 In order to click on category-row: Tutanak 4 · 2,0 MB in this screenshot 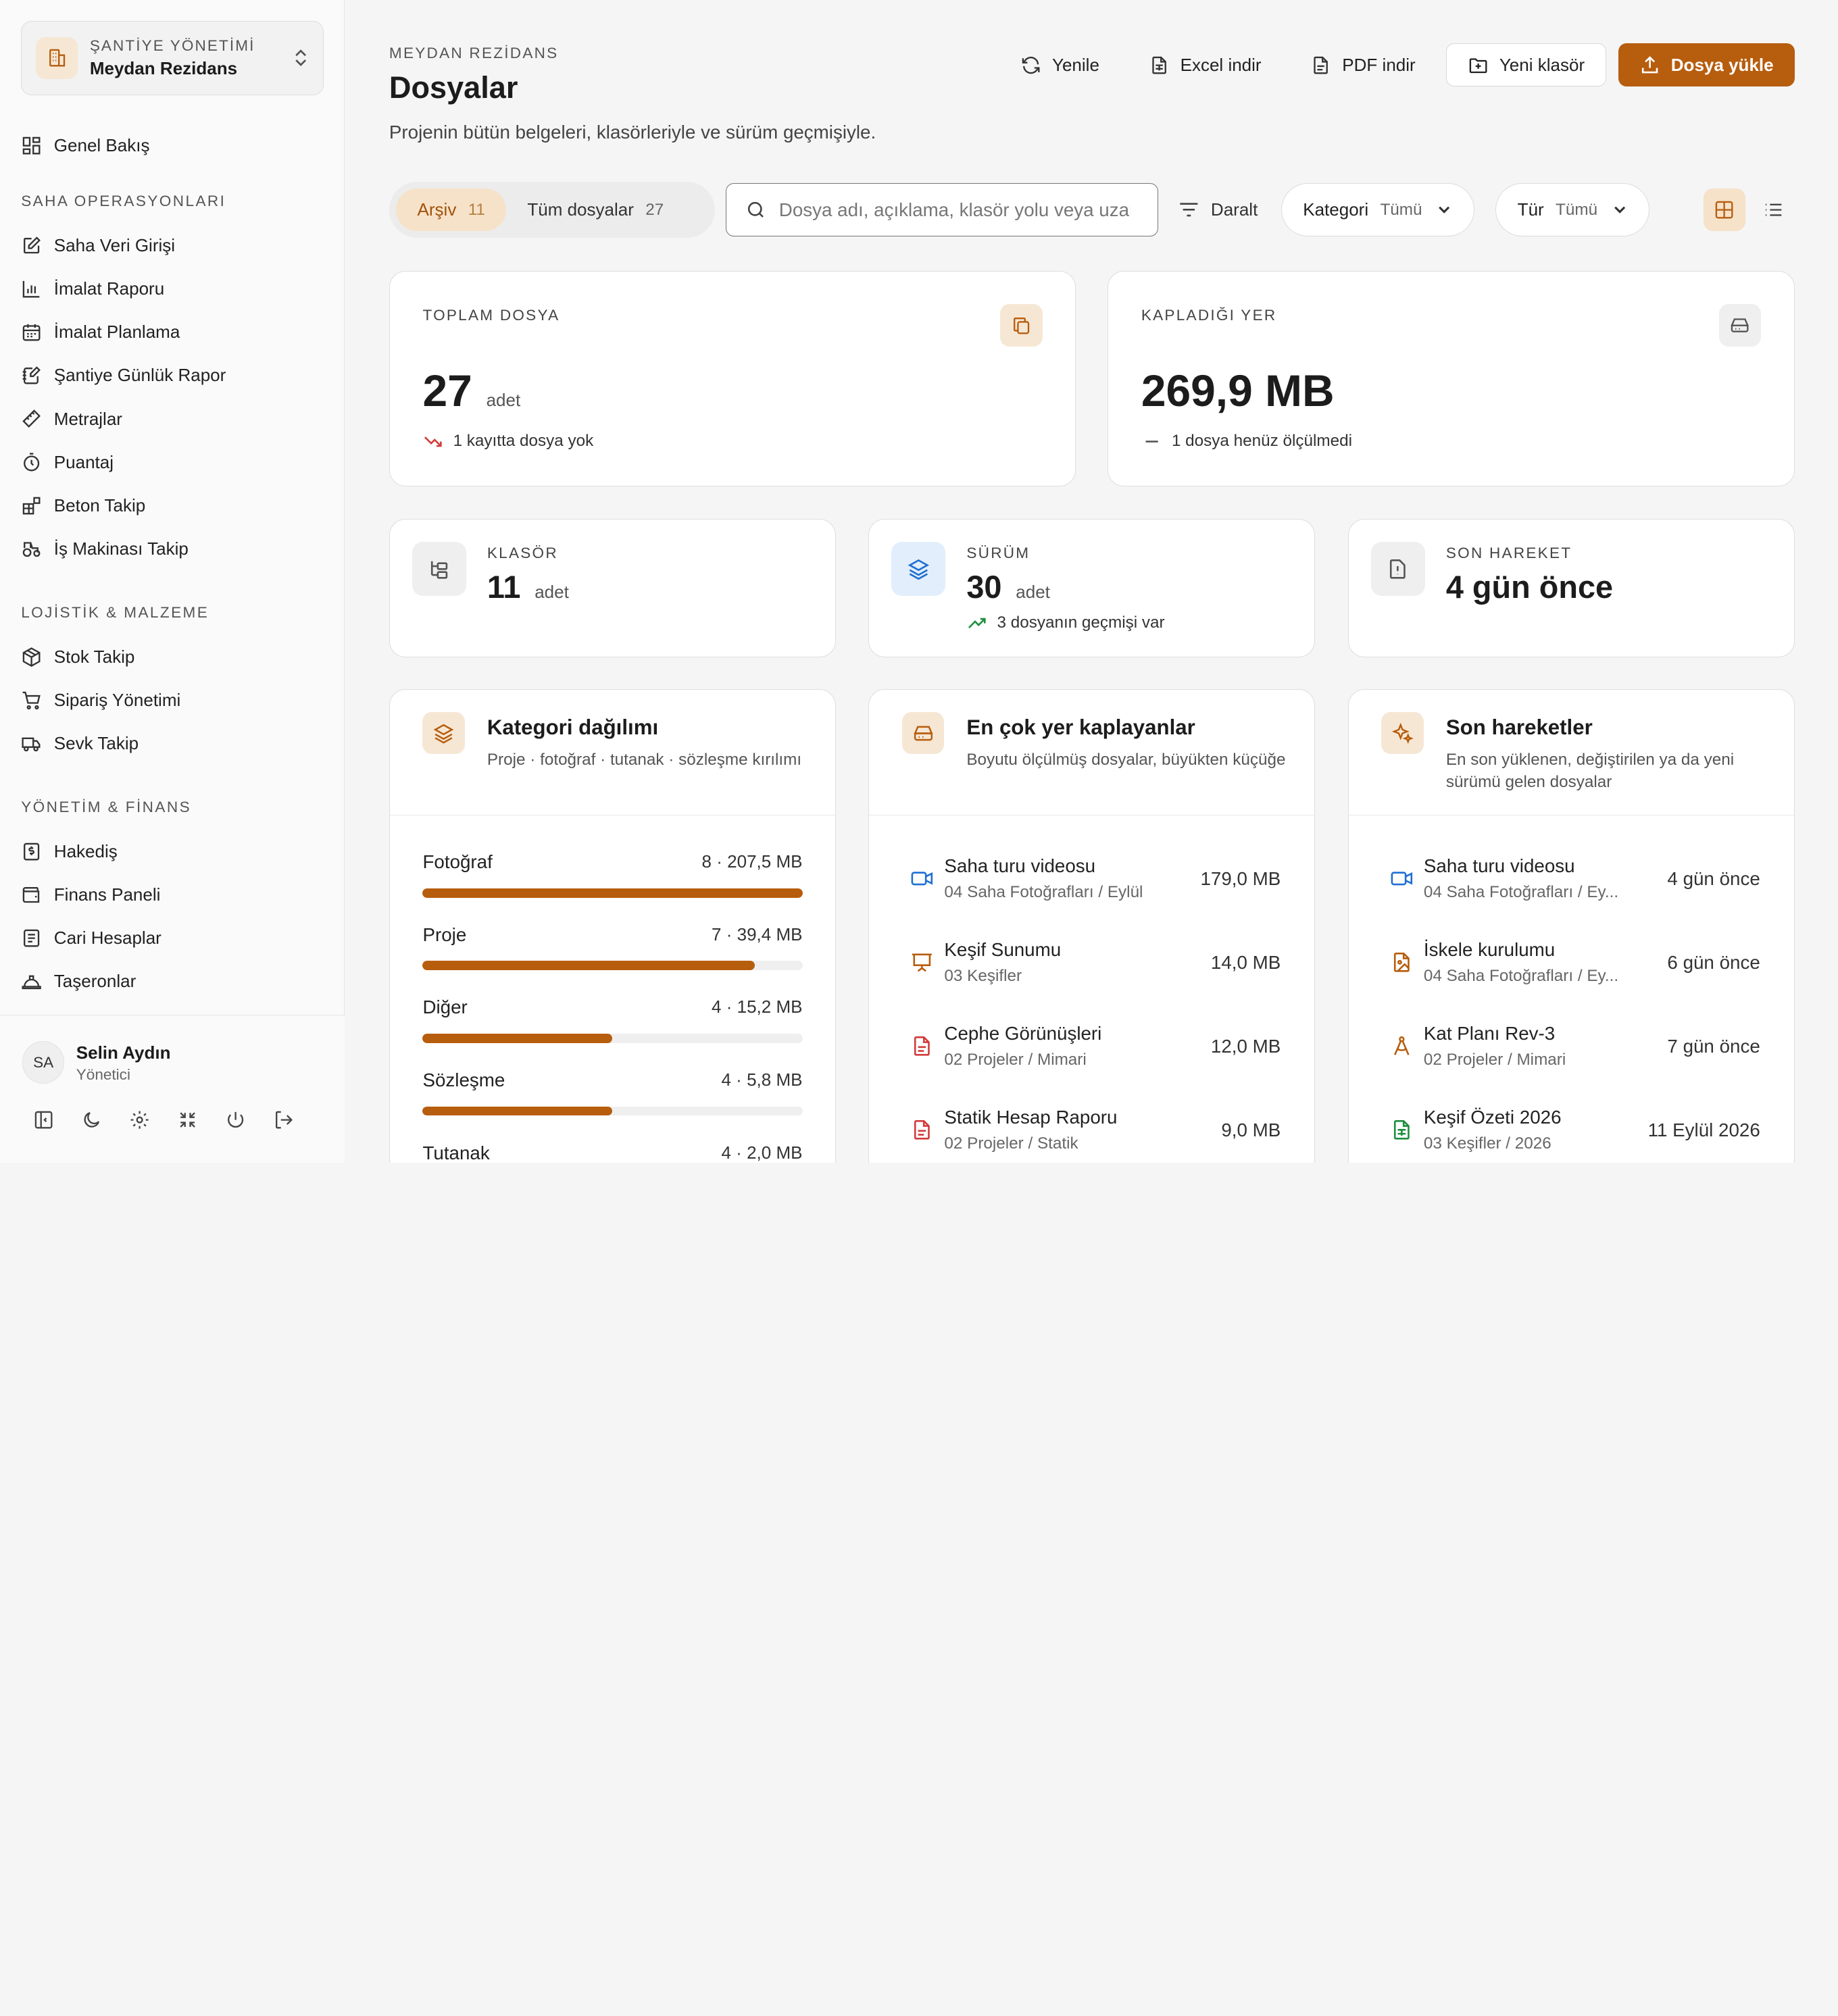, I will do `click(612, 1152)`.